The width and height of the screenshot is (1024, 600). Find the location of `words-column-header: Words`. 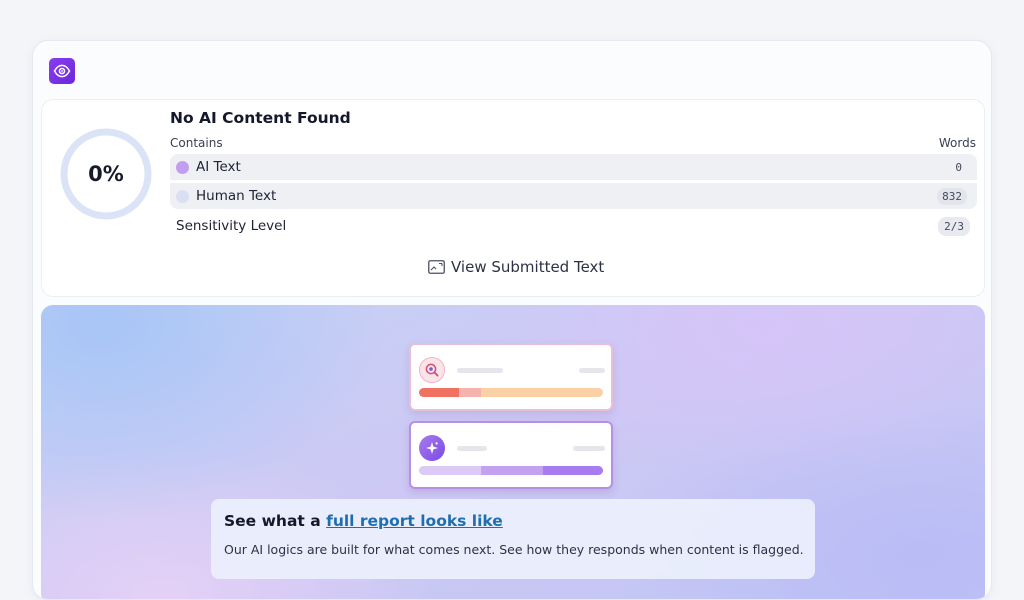

words-column-header: Words is located at coordinates (957, 143).